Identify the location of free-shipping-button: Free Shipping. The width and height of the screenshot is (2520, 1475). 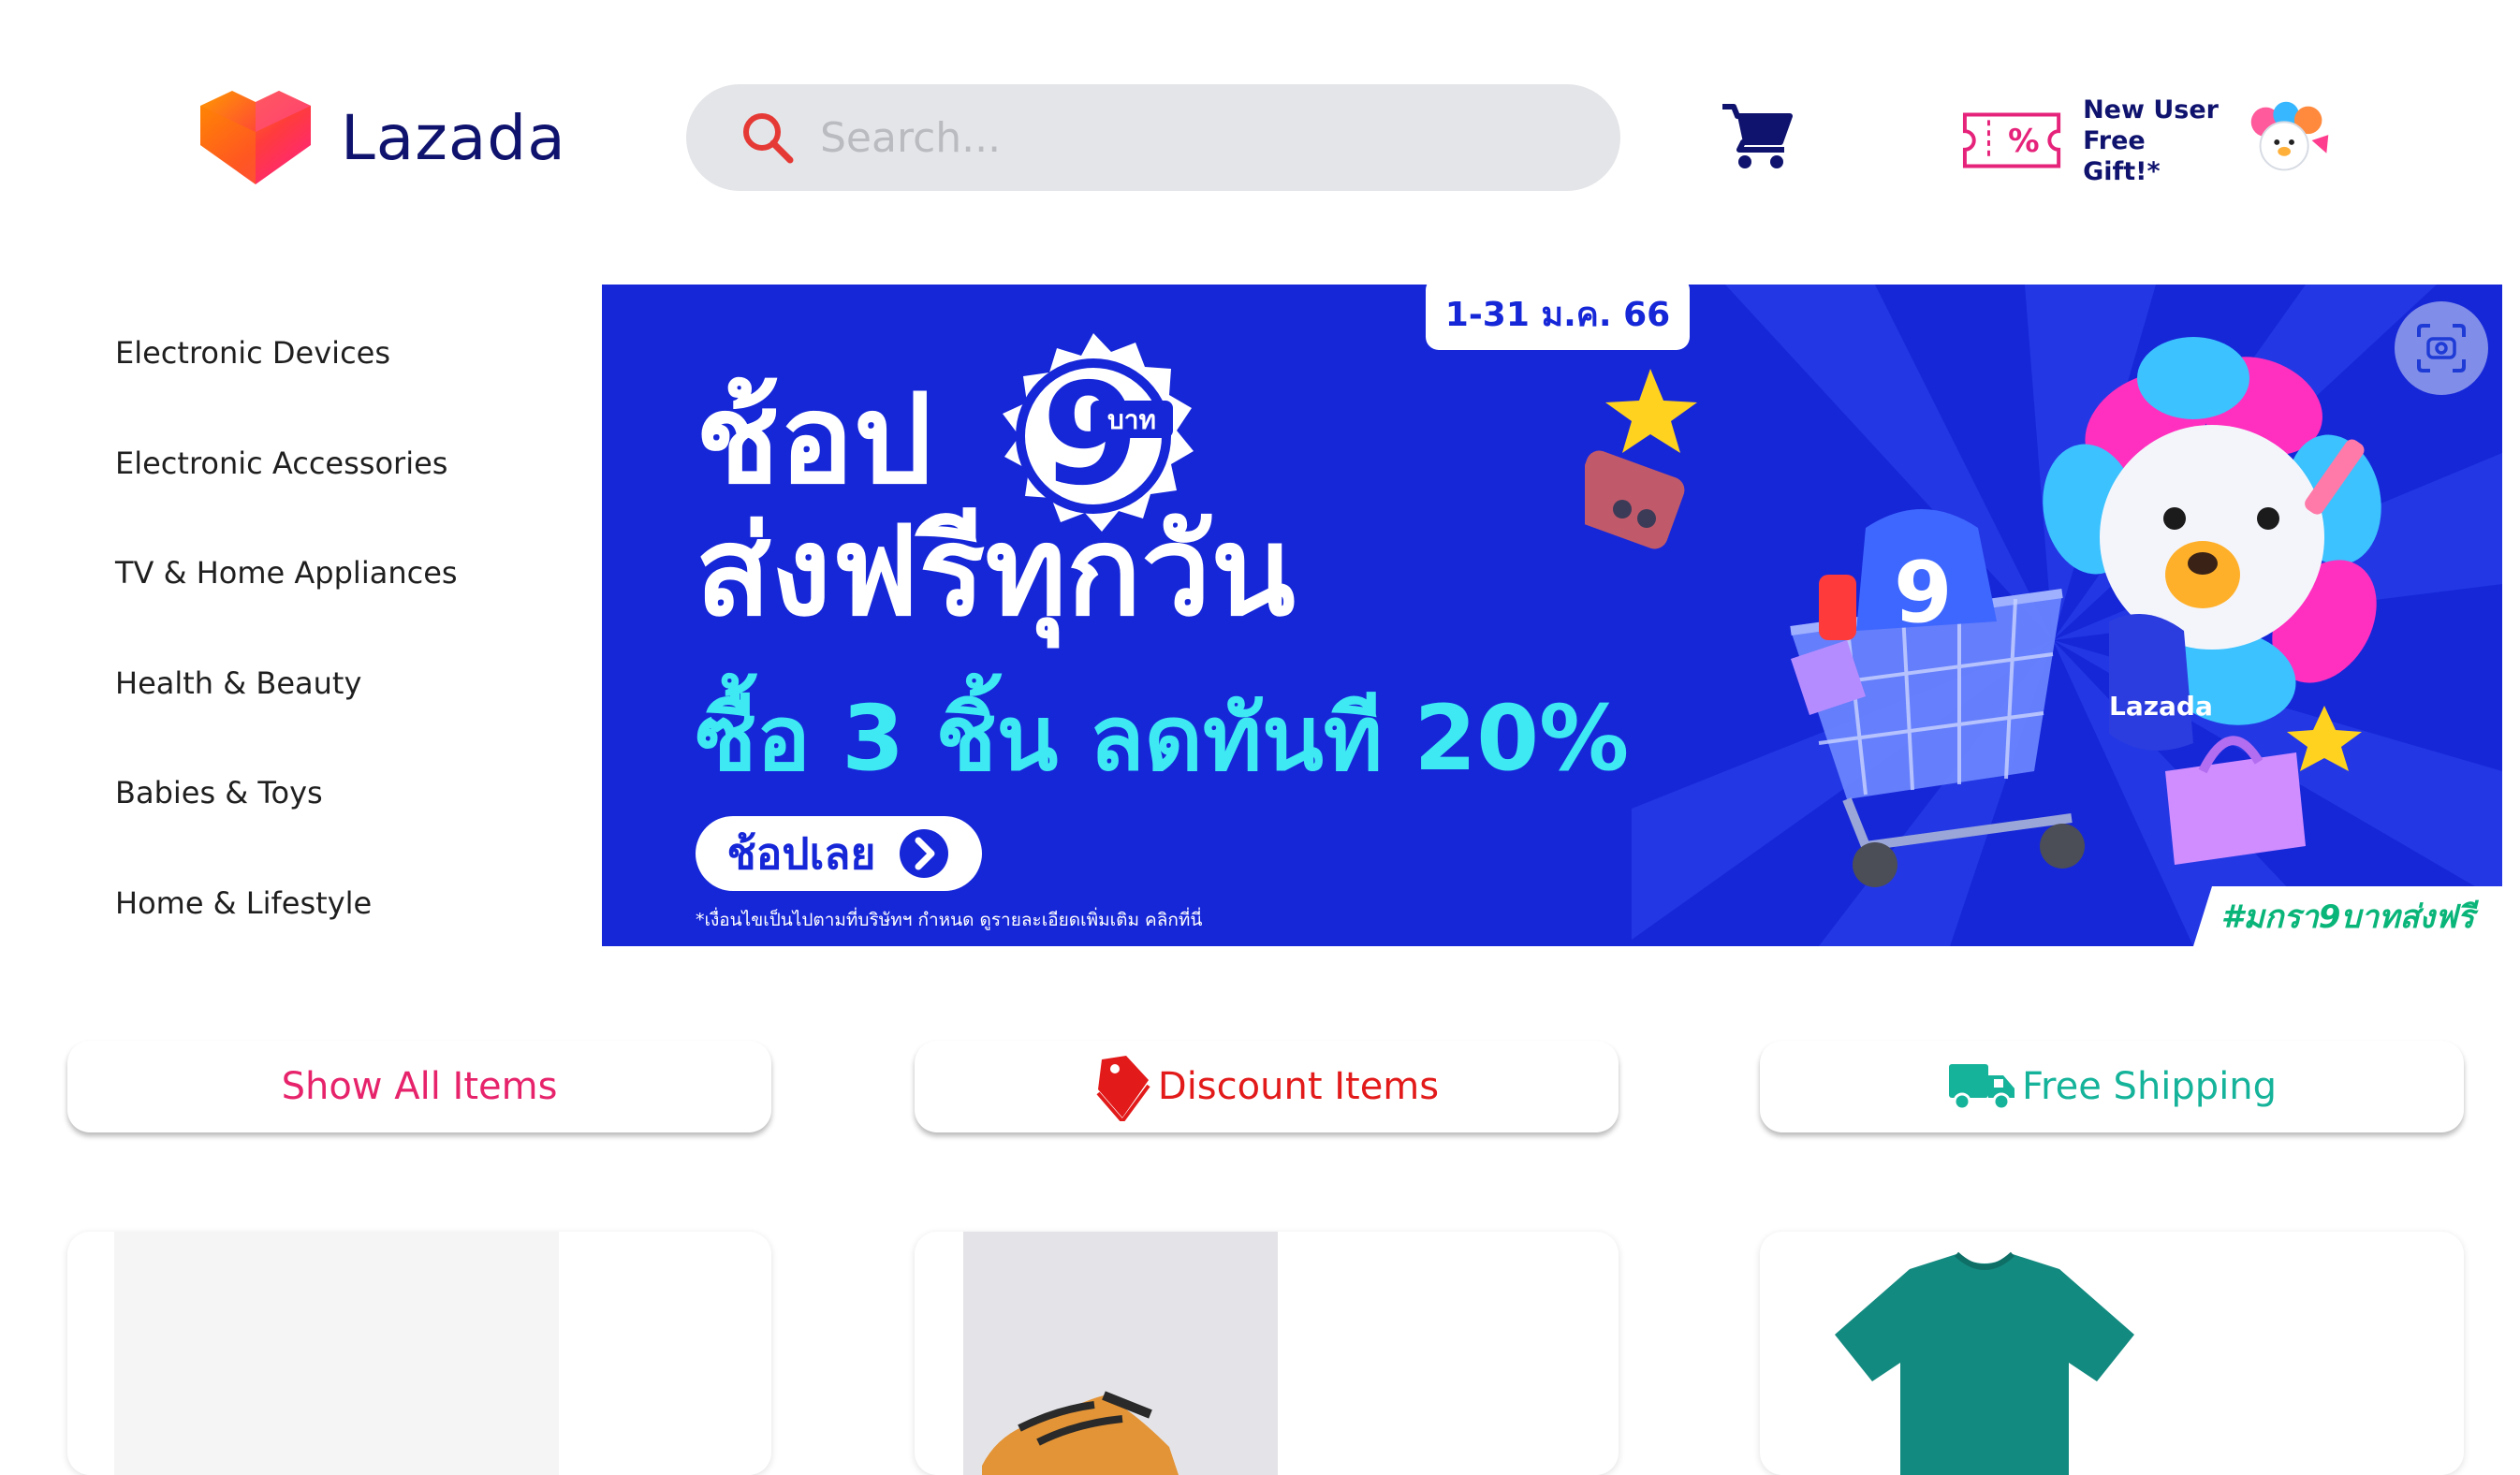
(2112, 1086).